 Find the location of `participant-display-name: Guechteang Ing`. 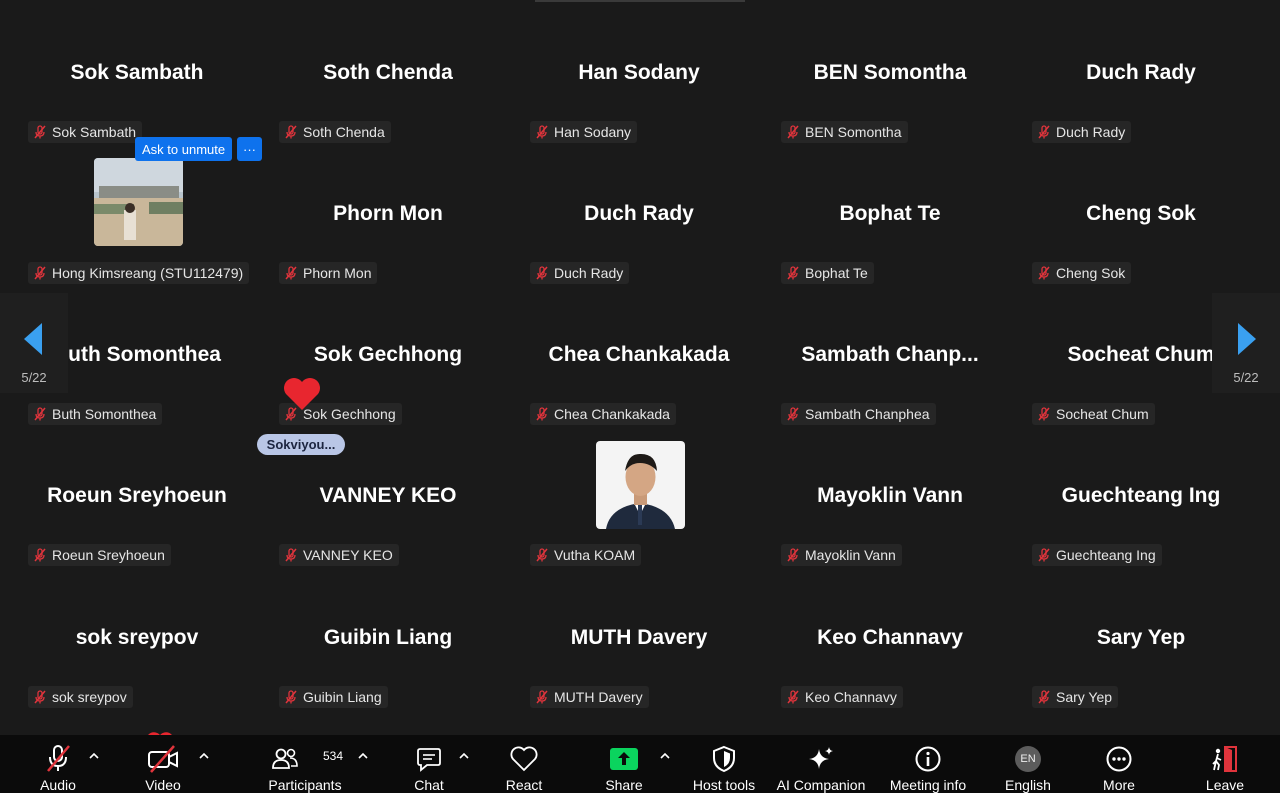

participant-display-name: Guechteang Ing is located at coordinates (1141, 495).